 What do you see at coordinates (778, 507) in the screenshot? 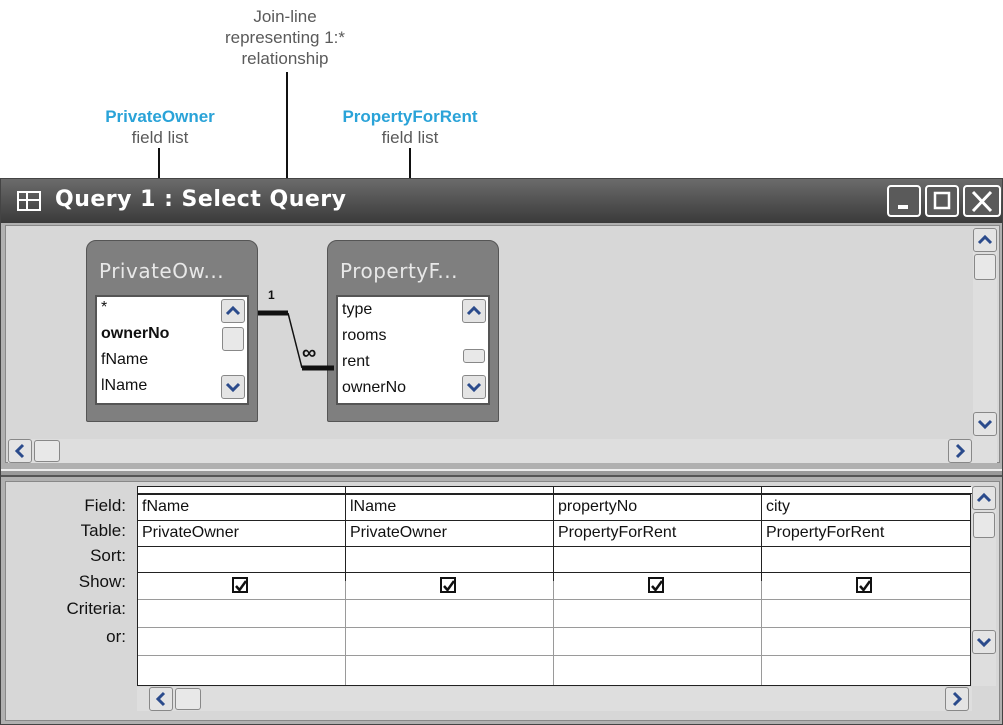
I see `field-cell: city` at bounding box center [778, 507].